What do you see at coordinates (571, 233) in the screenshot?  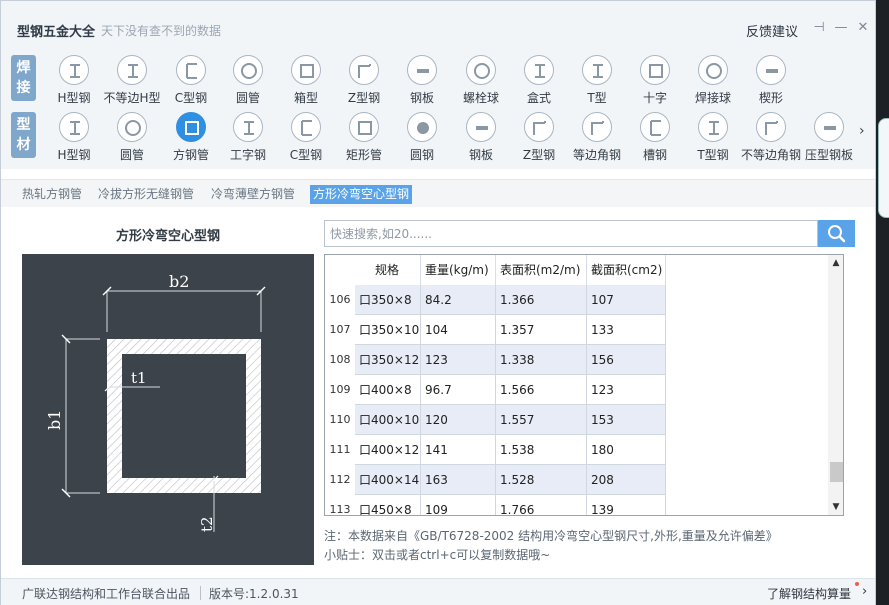 I see `search-input` at bounding box center [571, 233].